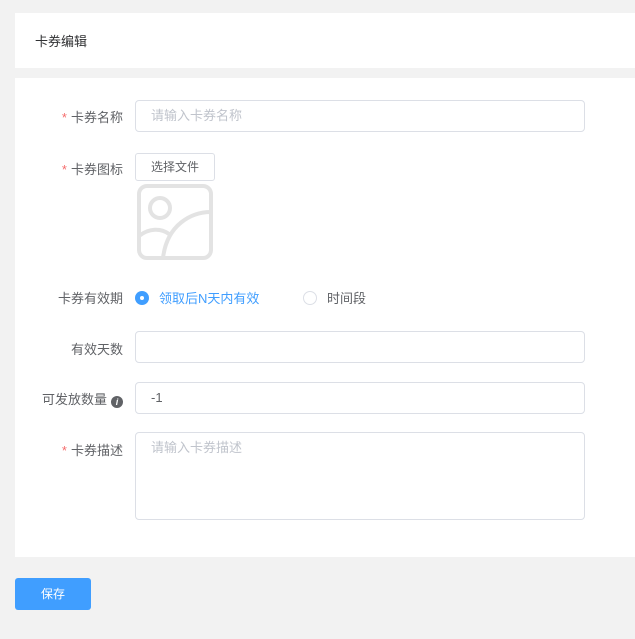 Image resolution: width=635 pixels, height=639 pixels. I want to click on quantity-label: 可发放数量 i, so click(82, 398).